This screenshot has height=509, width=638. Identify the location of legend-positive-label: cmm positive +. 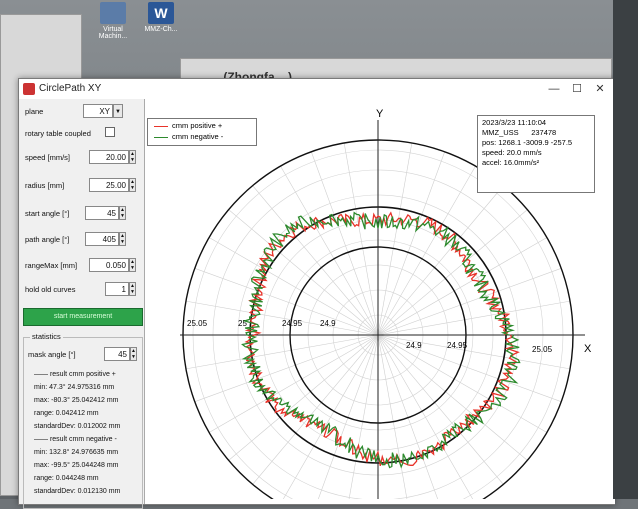
(197, 125).